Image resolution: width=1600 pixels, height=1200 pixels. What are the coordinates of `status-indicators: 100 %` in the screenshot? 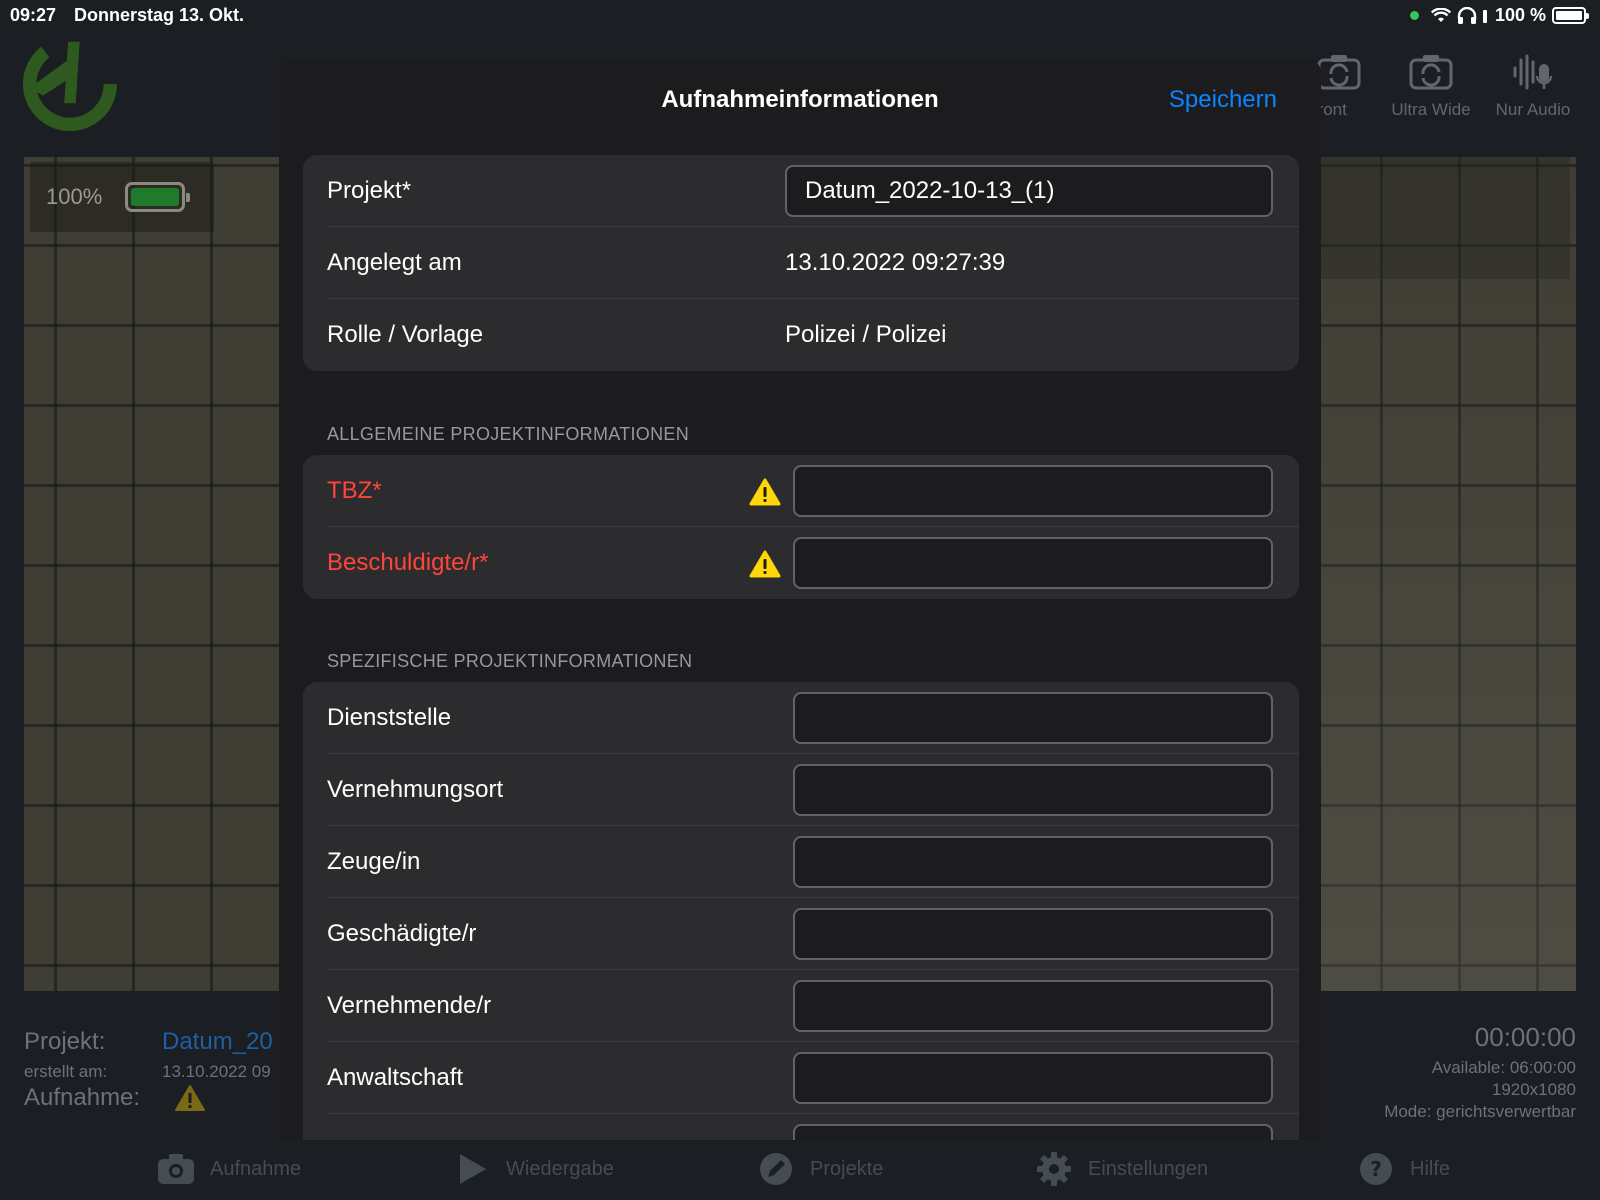 It's located at (1499, 15).